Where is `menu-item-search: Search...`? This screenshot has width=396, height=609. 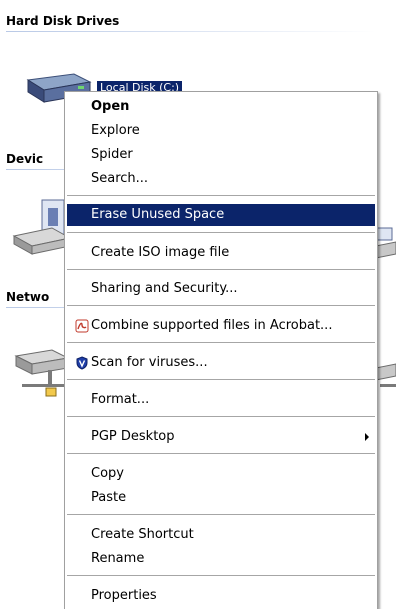 menu-item-search: Search... is located at coordinates (221, 179).